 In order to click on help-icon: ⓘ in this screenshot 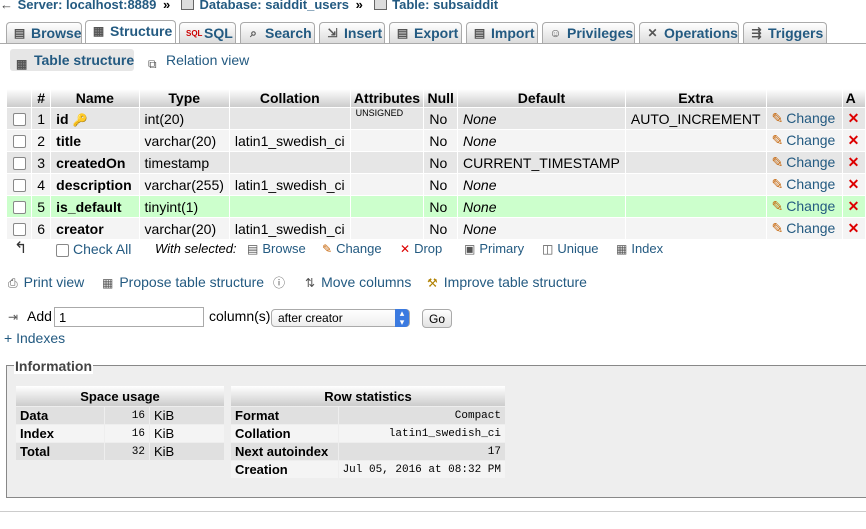, I will do `click(279, 282)`.